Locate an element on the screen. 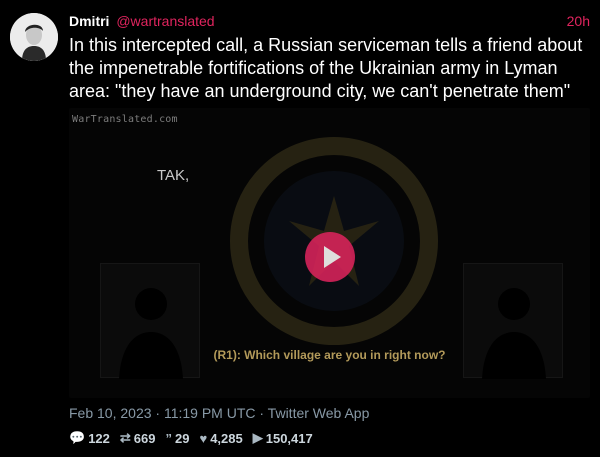 This screenshot has width=600, height=457. play-button is located at coordinates (330, 257).